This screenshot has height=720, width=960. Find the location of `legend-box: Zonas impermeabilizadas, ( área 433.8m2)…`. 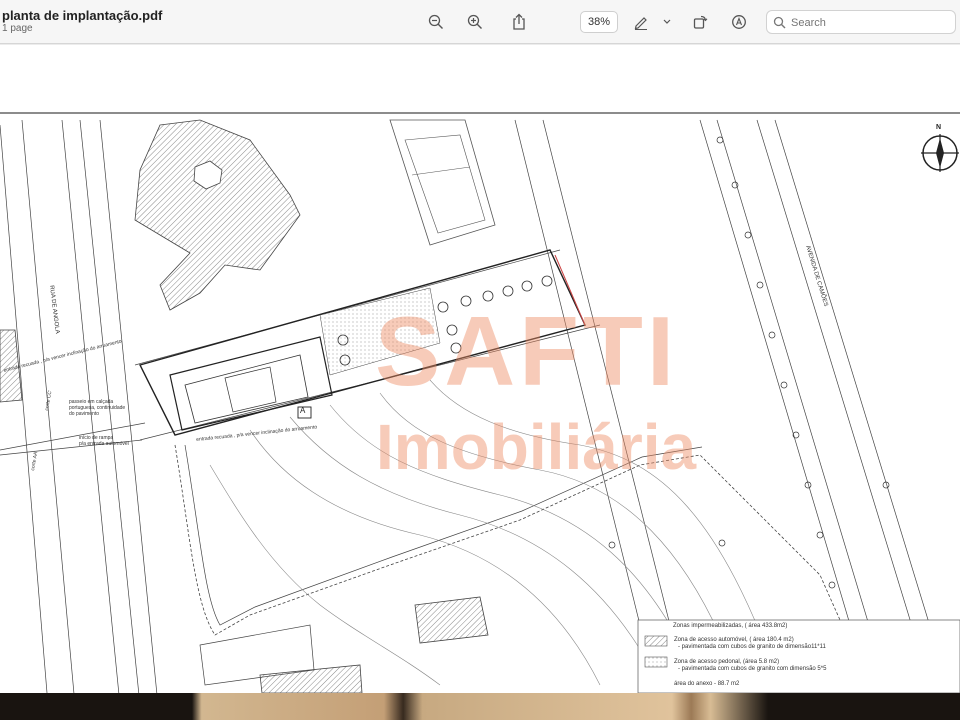

legend-box: Zonas impermeabilizadas, ( área 433.8m2)… is located at coordinates (799, 656).